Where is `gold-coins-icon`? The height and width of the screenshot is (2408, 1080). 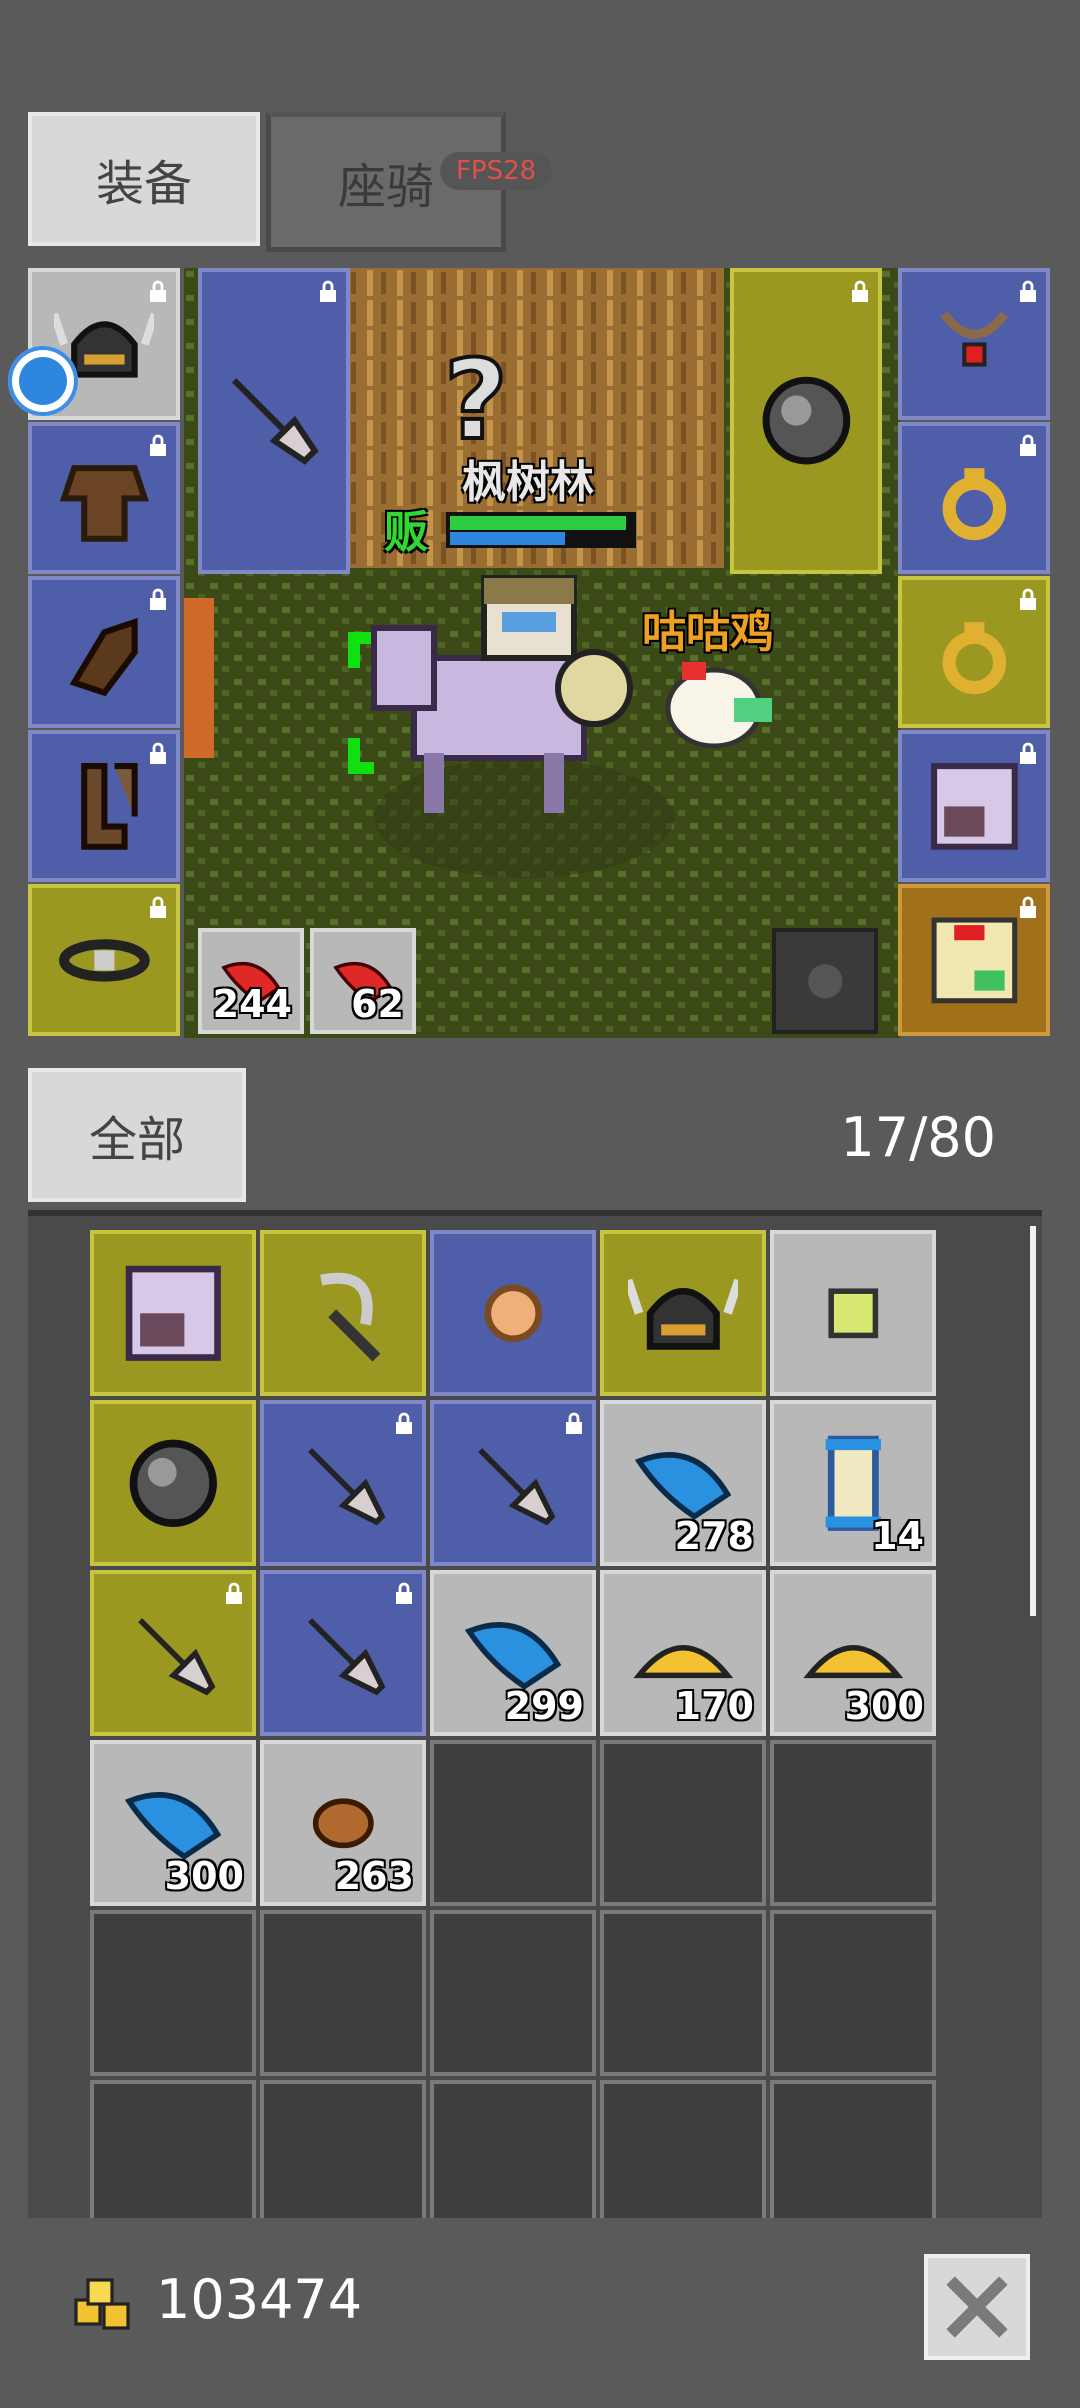 gold-coins-icon is located at coordinates (102, 2304).